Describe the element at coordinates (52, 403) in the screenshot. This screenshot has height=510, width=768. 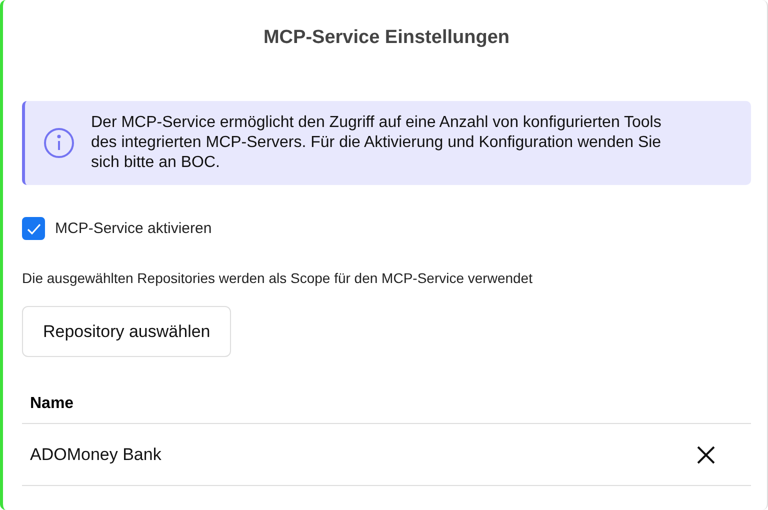
I see `column-header: Name` at that location.